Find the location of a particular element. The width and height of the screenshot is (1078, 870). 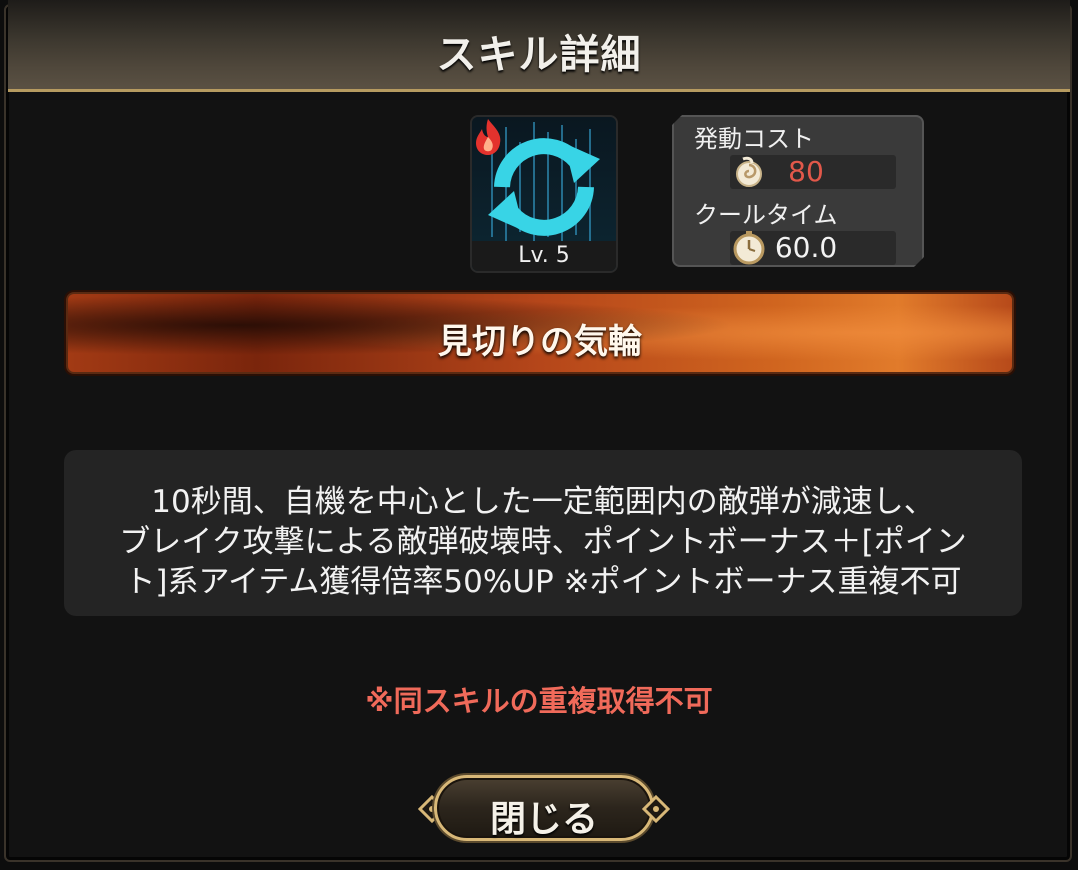

close-button: 閉じる is located at coordinates (544, 808).